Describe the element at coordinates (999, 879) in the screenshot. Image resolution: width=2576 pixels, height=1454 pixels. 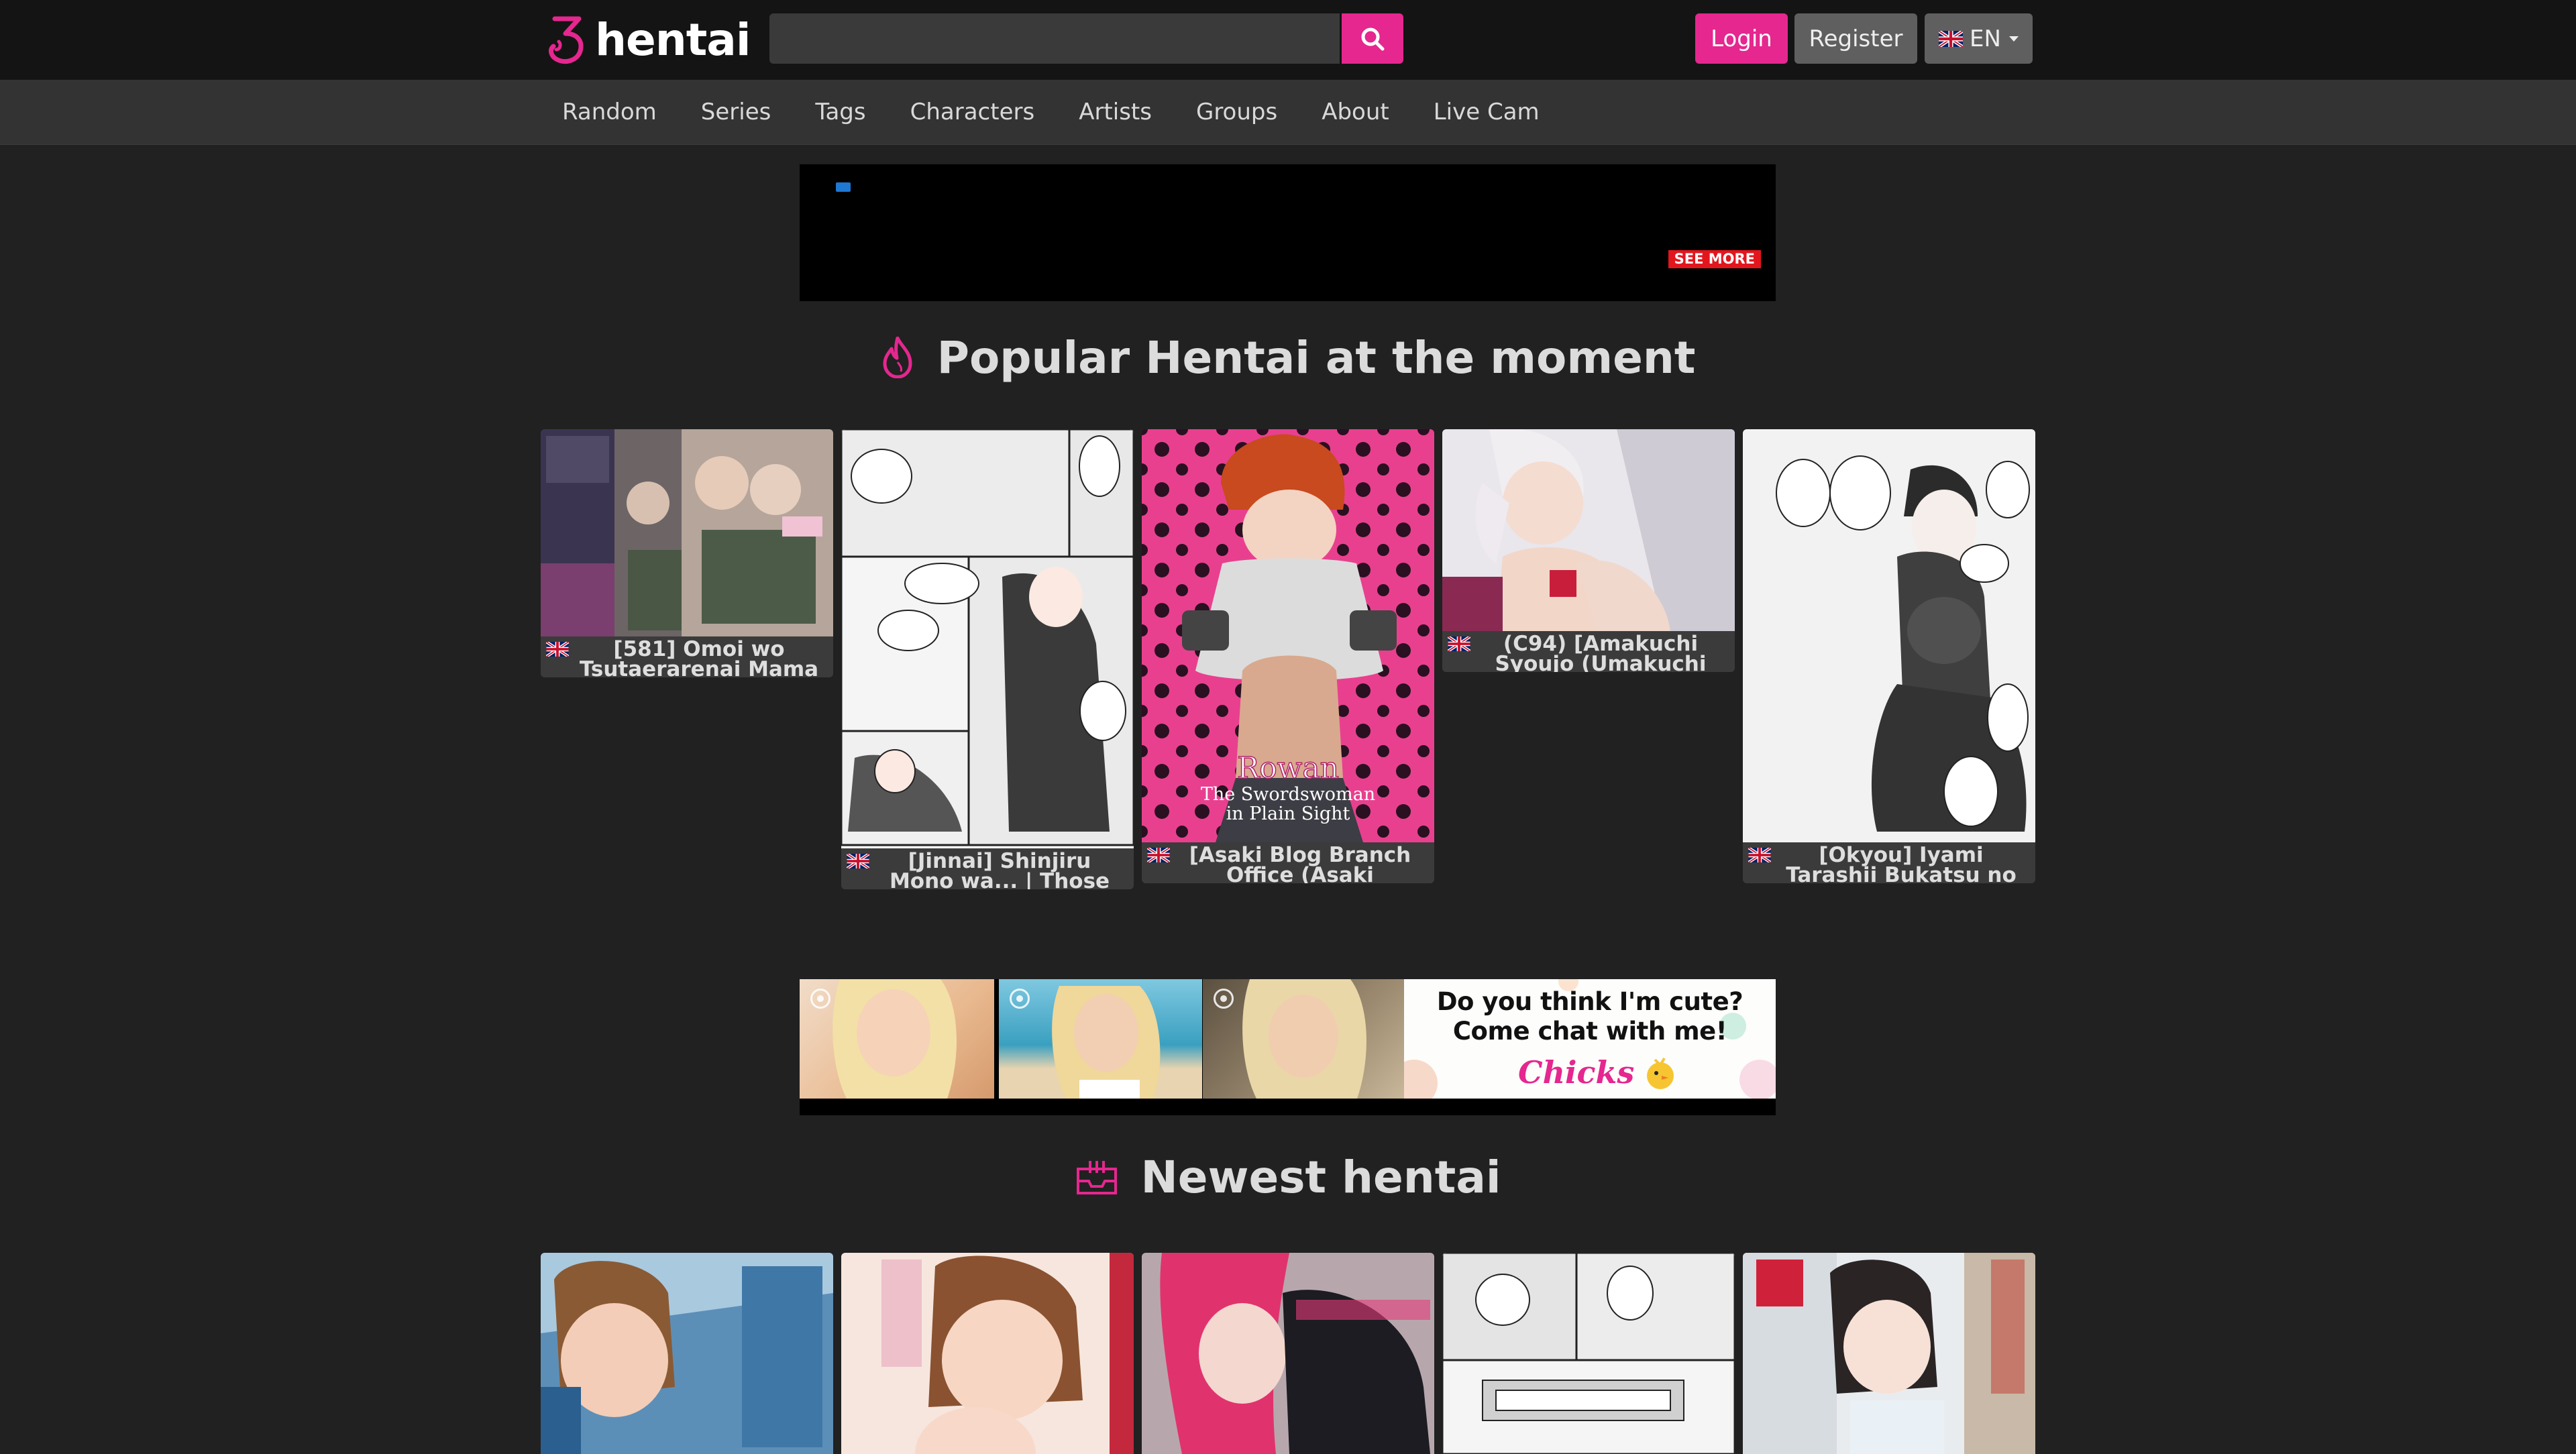
I see `card-title-line: Mono wa... | Those` at that location.